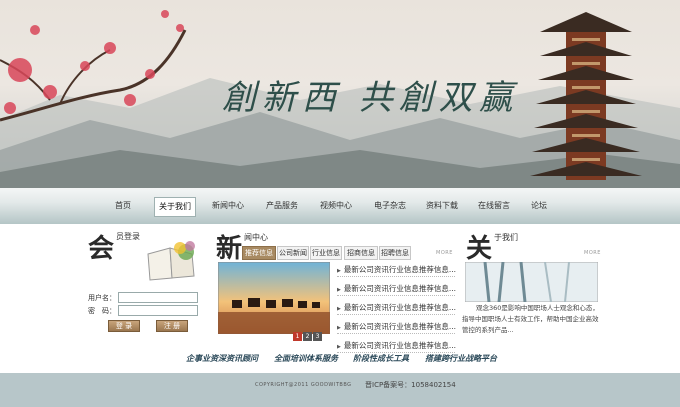  What do you see at coordinates (442, 206) in the screenshot?
I see `nav-item-downloads: 资料下载` at bounding box center [442, 206].